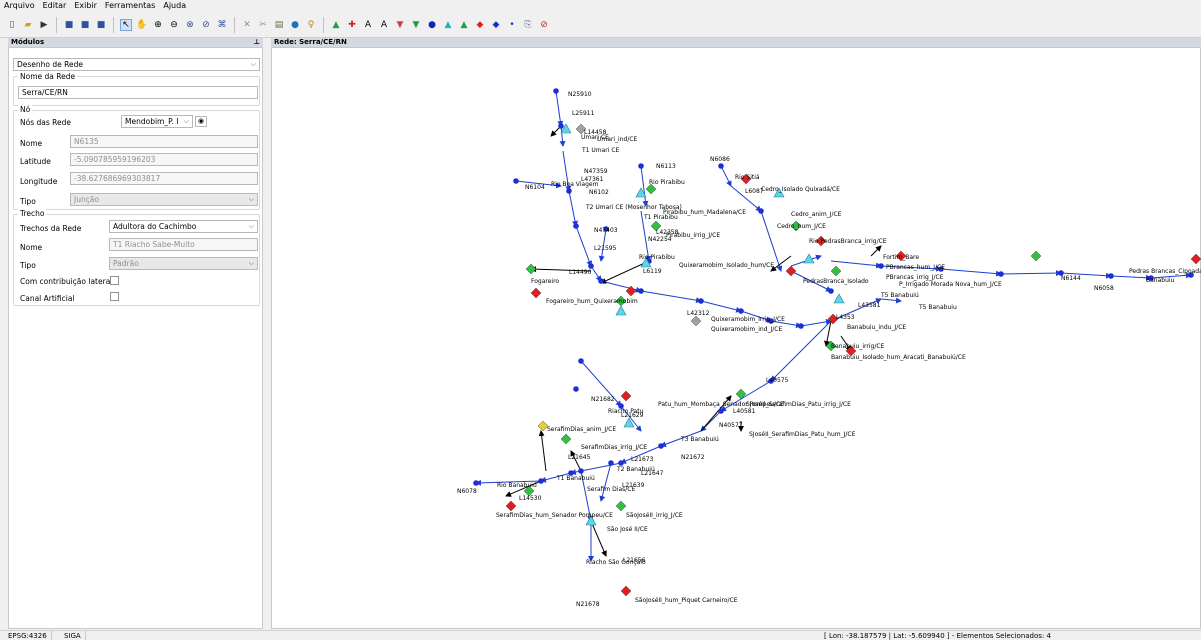 Image resolution: width=1201 pixels, height=640 pixels. I want to click on module-select: Desenho de Rede ⌵, so click(136, 64).